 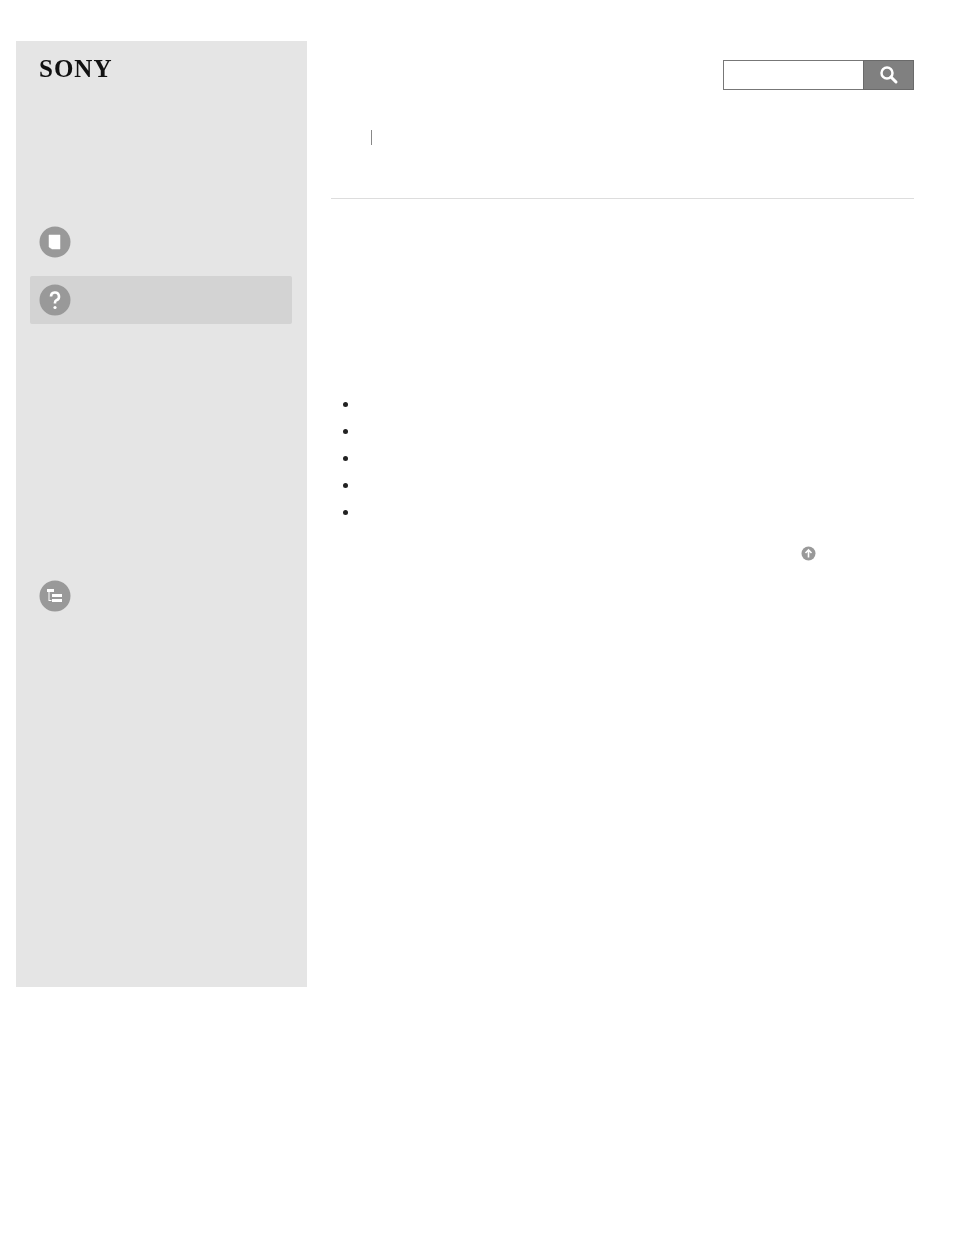 What do you see at coordinates (76, 69) in the screenshot?
I see `logo: SONY` at bounding box center [76, 69].